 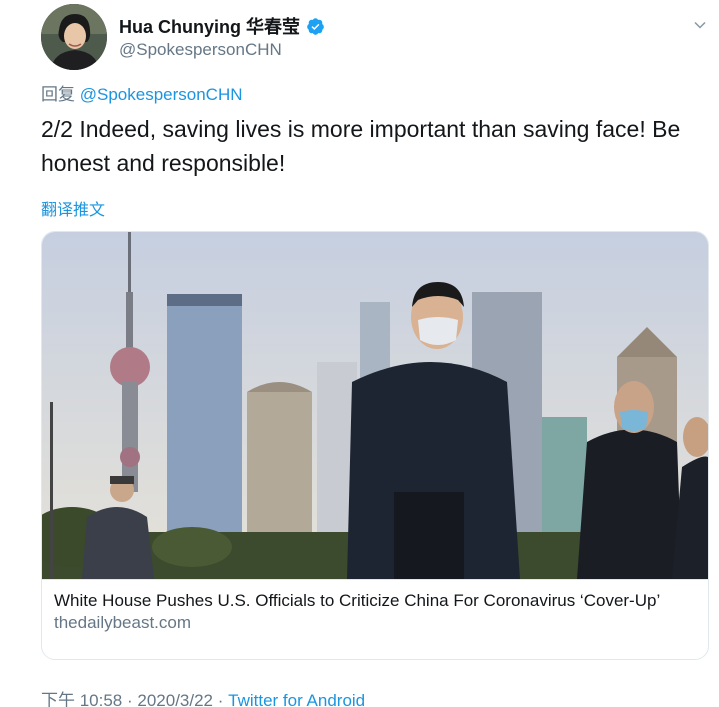 I want to click on display-name-row: Hua Chunying 华春莹, so click(x=222, y=26).